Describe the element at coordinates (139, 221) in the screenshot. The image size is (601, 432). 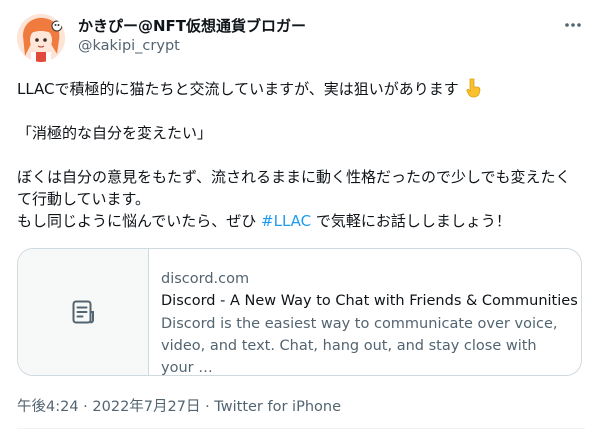
I see `tweet-line-text: もし同じように悩んでいたら、ぜひ` at that location.